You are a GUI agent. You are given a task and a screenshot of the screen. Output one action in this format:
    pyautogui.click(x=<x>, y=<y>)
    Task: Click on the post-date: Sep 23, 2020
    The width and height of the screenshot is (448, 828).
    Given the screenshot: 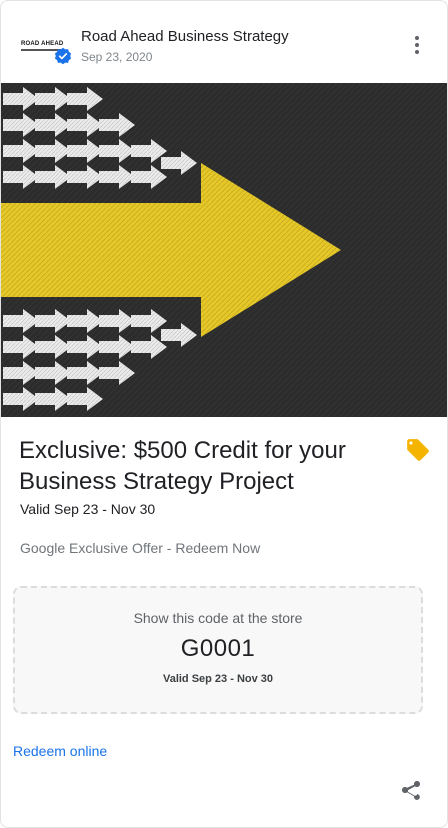 What is the action you would take?
    pyautogui.click(x=117, y=57)
    